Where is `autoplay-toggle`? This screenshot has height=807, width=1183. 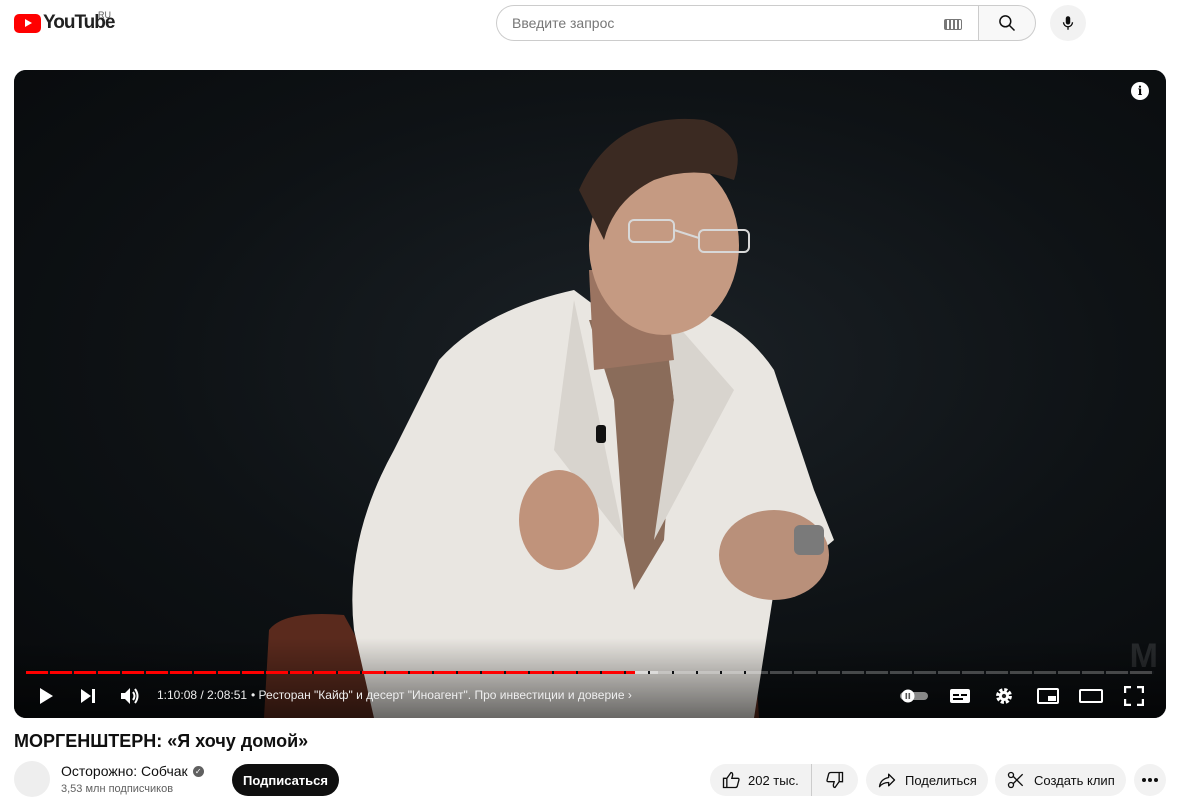
autoplay-toggle is located at coordinates (914, 696).